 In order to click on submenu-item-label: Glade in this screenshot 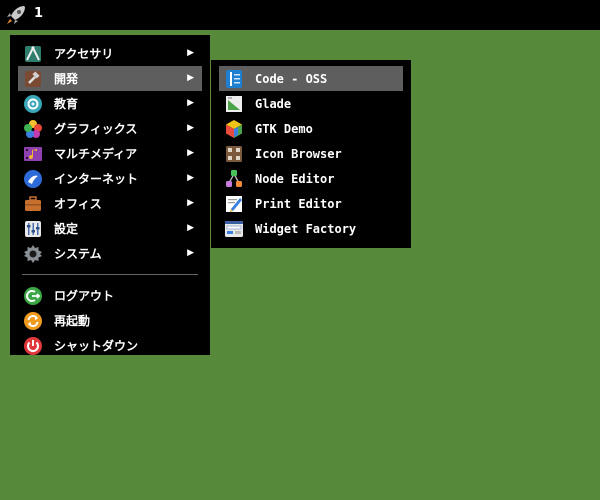, I will do `click(273, 103)`.